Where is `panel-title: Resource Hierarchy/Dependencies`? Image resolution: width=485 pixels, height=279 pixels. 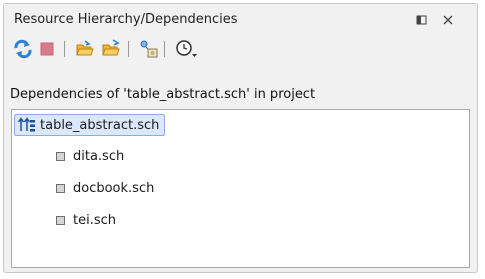
panel-title: Resource Hierarchy/Dependencies is located at coordinates (126, 19).